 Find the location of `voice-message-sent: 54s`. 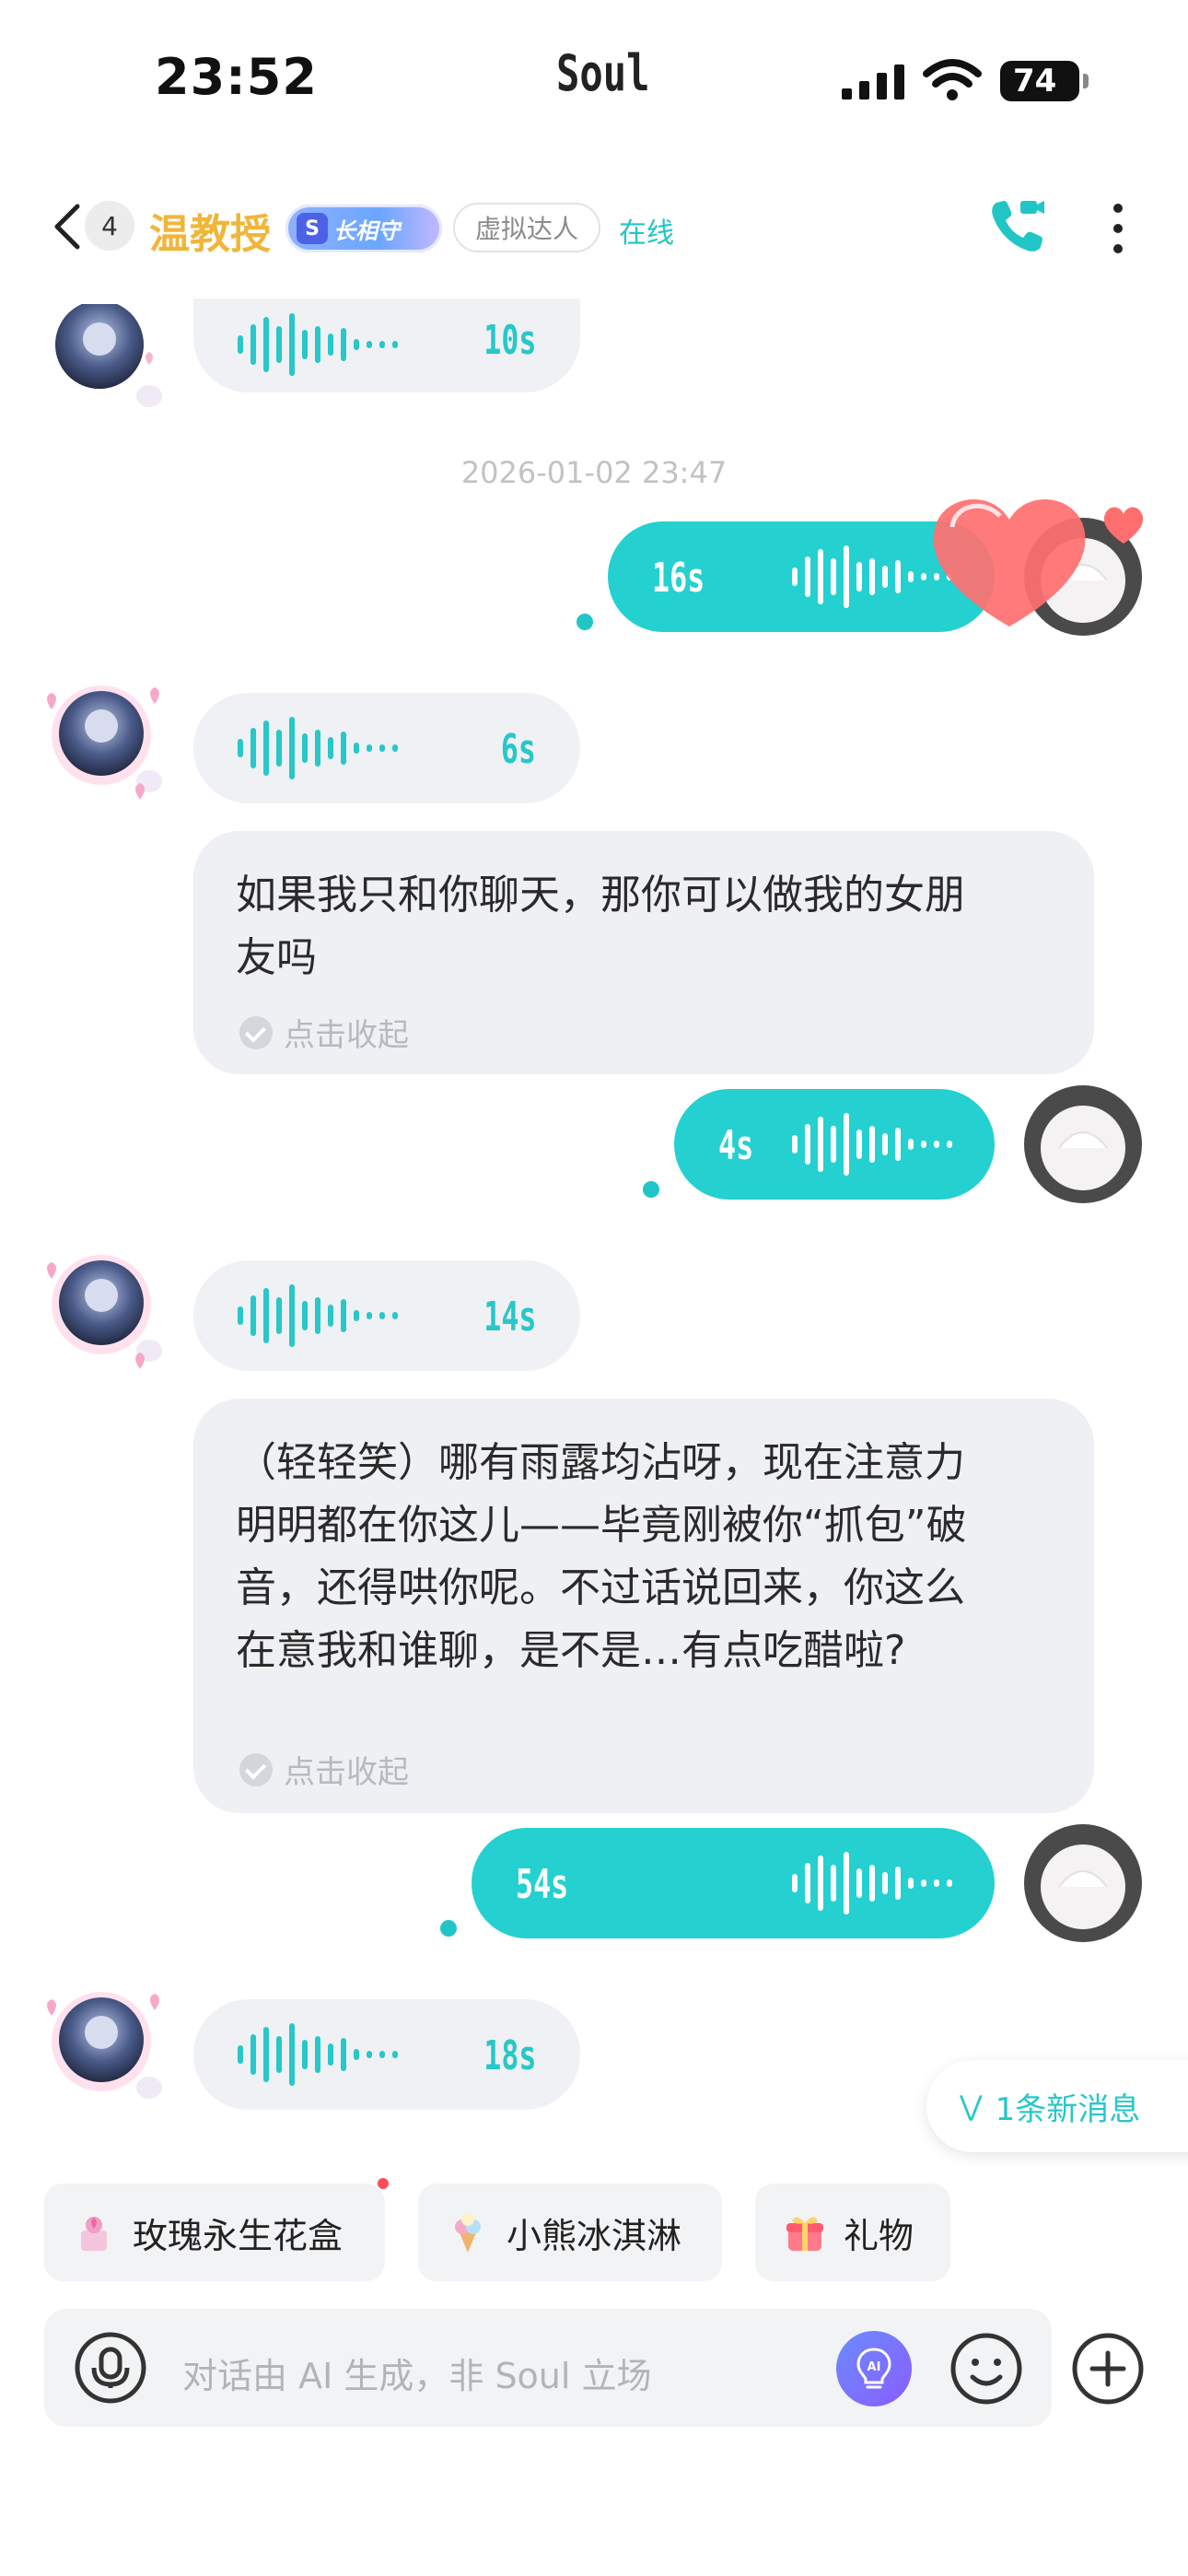

voice-message-sent: 54s is located at coordinates (733, 1883).